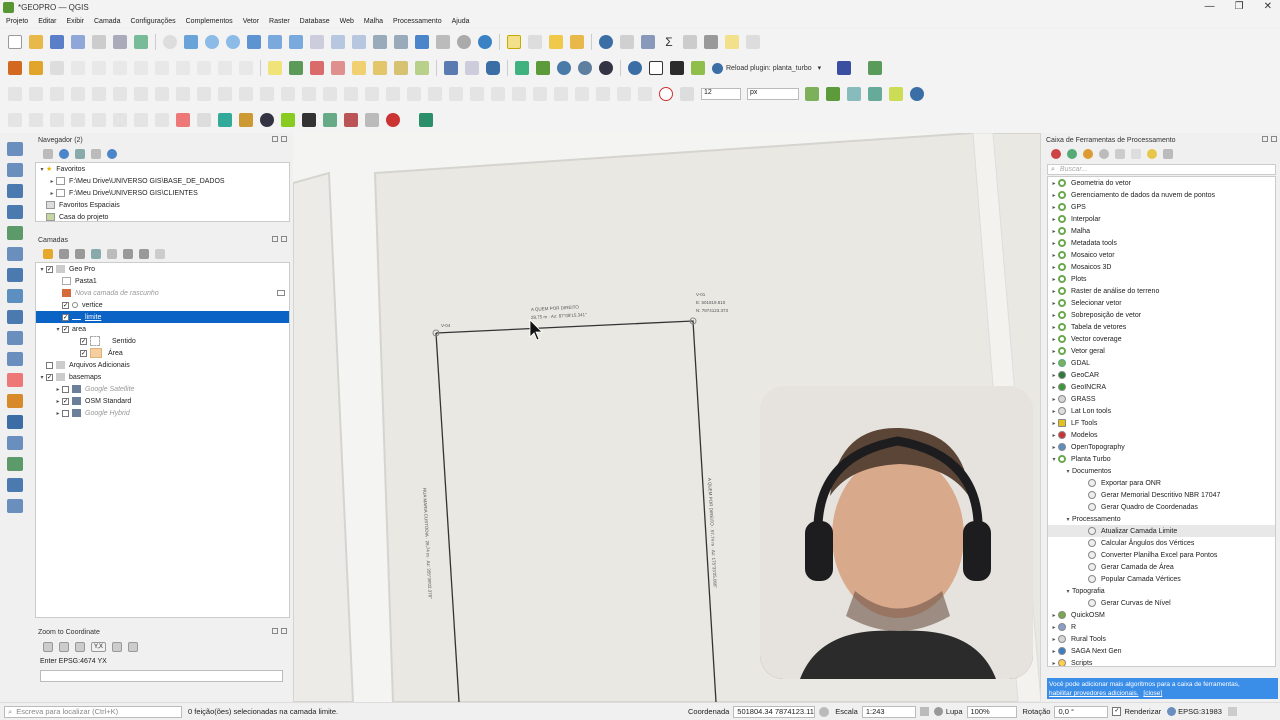 The image size is (1280, 720). I want to click on identify-icon, so click(606, 42).